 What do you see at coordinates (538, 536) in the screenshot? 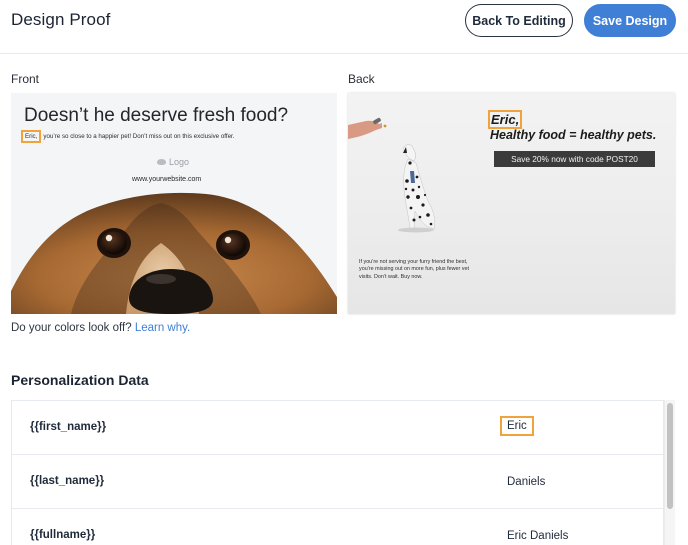
I see `merge-field-value: Eric Daniels` at bounding box center [538, 536].